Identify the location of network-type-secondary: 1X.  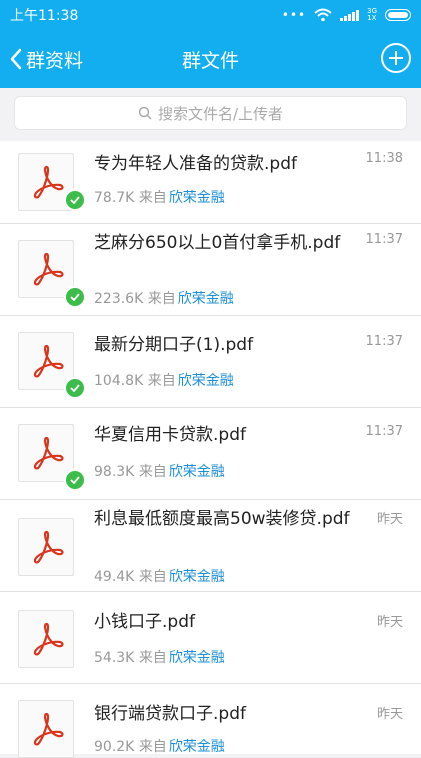
(372, 18).